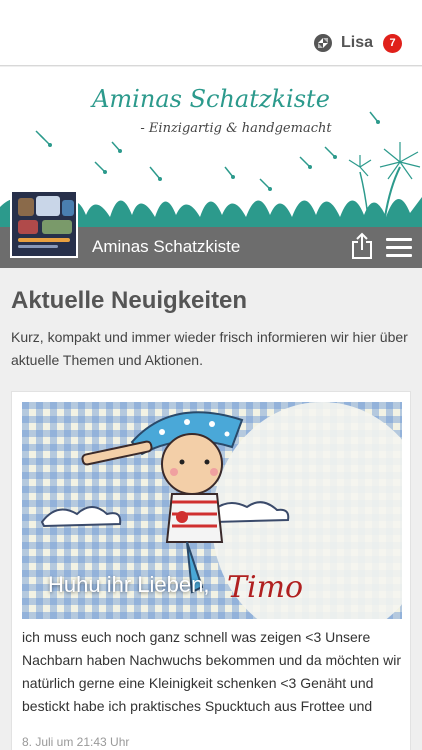  I want to click on app-logo-icon, so click(322, 43).